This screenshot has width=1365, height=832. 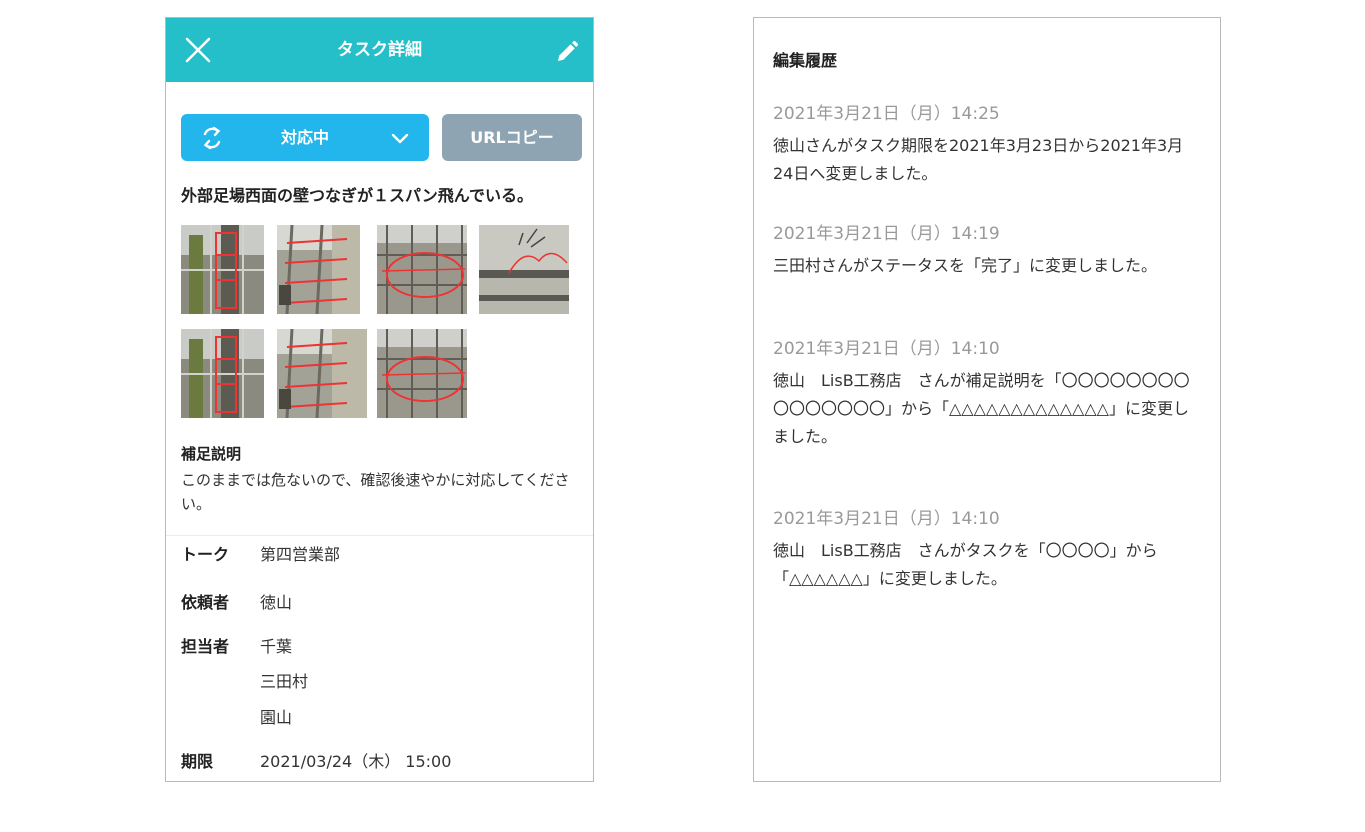 What do you see at coordinates (276, 646) in the screenshot?
I see `assignee-name: 千葉` at bounding box center [276, 646].